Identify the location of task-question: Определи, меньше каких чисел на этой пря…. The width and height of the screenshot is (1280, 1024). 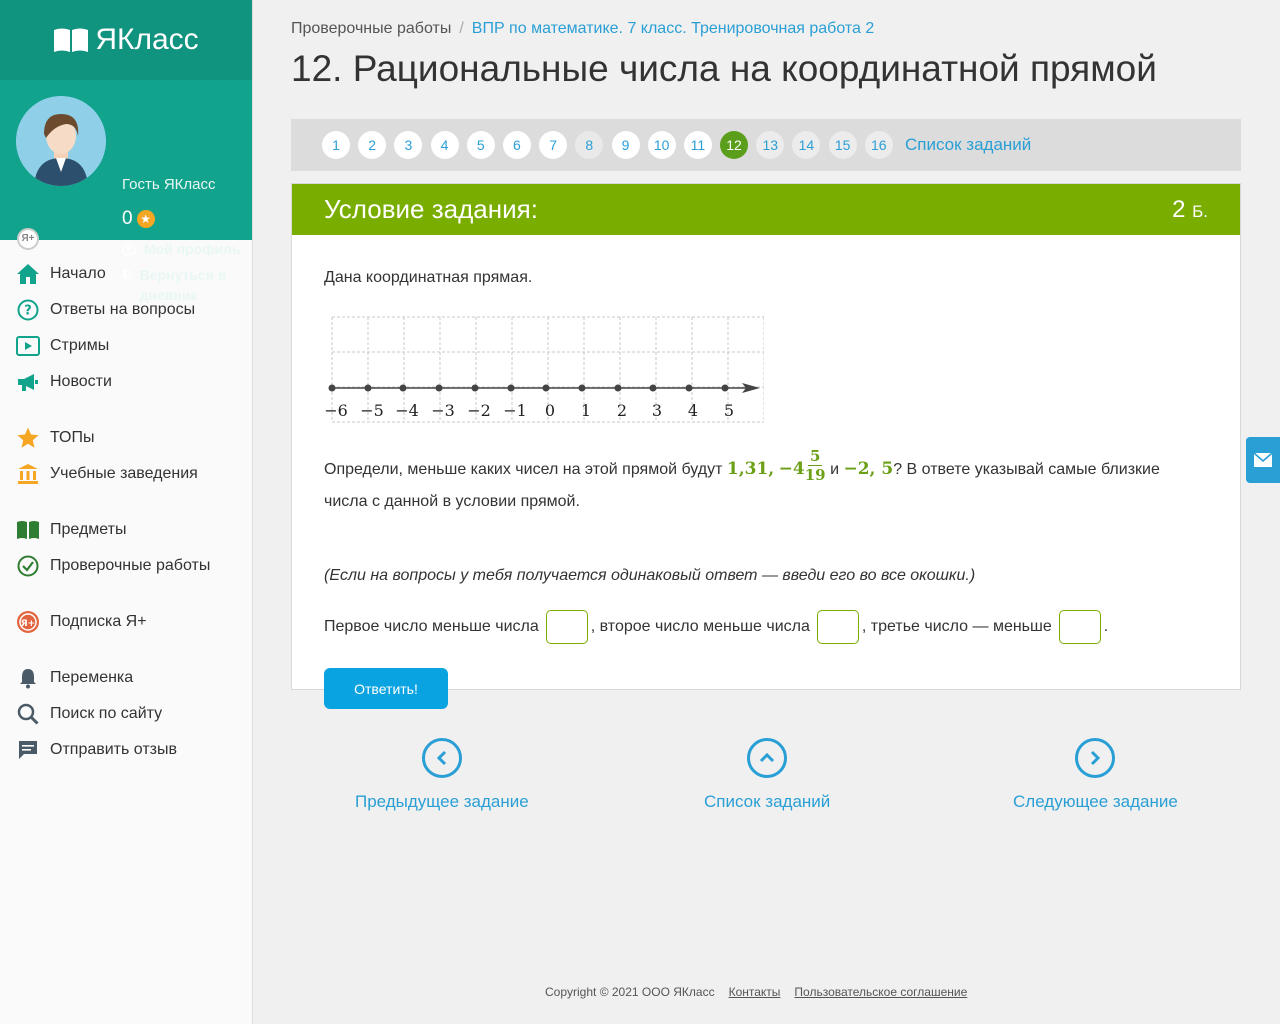
(764, 482).